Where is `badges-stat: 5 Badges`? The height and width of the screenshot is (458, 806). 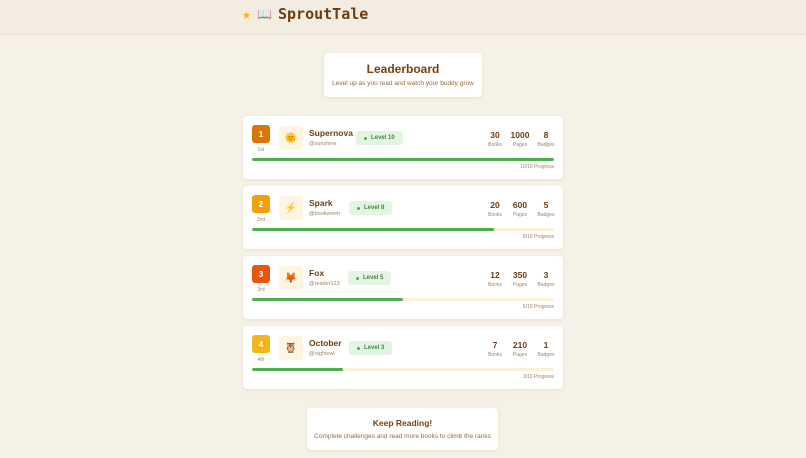 badges-stat: 5 Badges is located at coordinates (546, 209).